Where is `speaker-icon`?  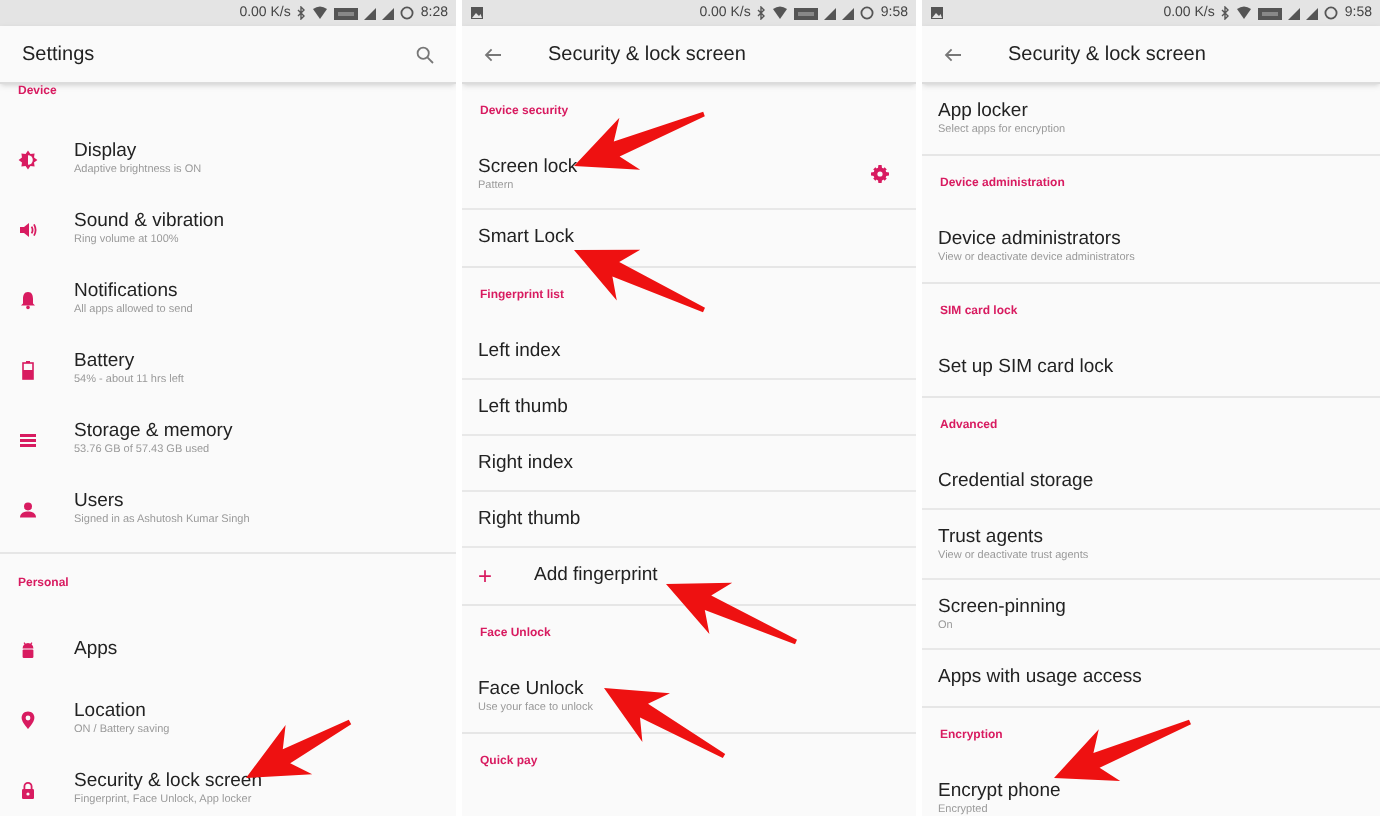
speaker-icon is located at coordinates (28, 229).